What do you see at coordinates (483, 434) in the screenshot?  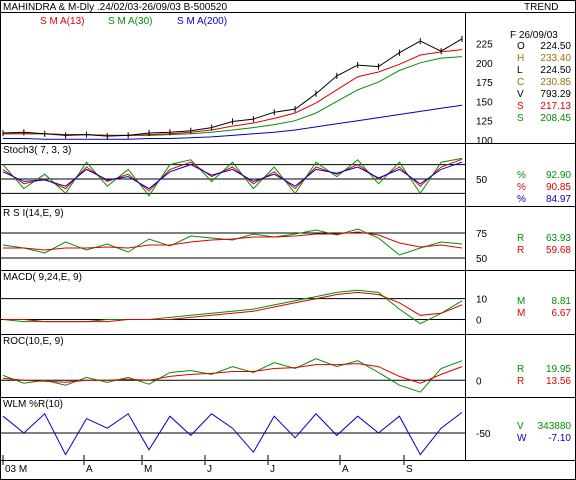 I see `y-tick-label: -50` at bounding box center [483, 434].